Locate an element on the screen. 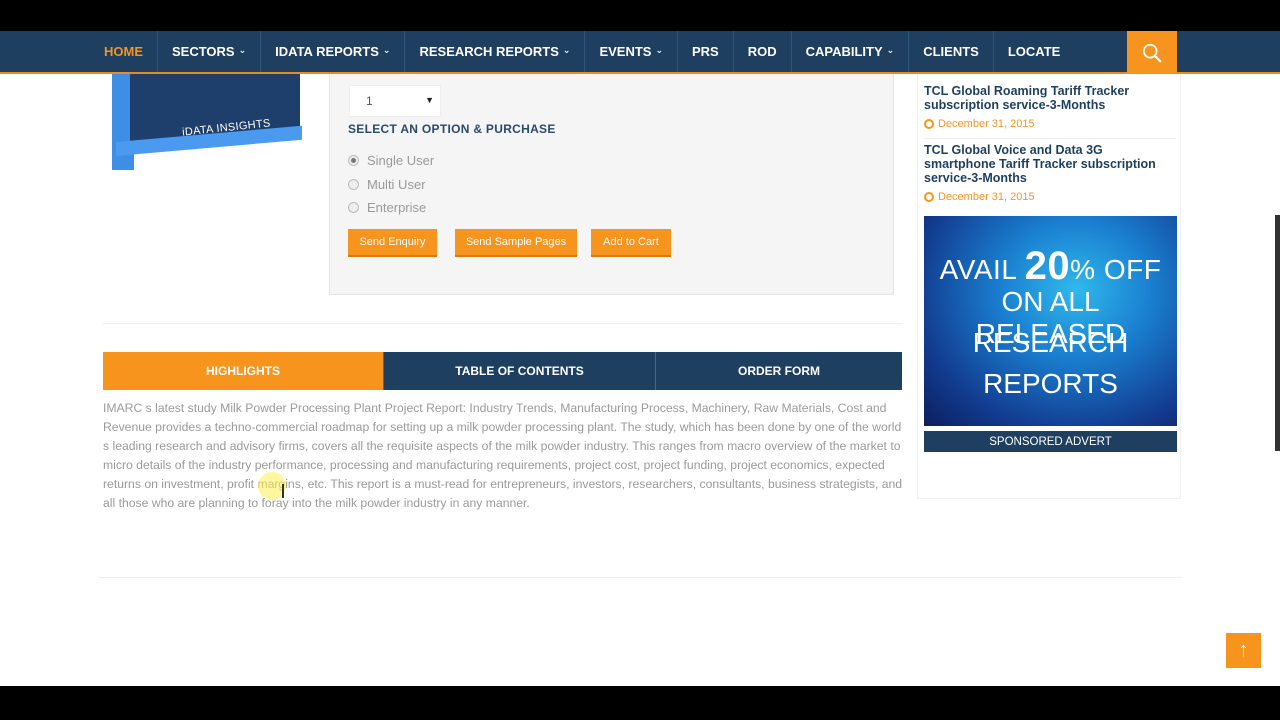 This screenshot has width=1280, height=720. nav-label: CLIENTS is located at coordinates (951, 51).